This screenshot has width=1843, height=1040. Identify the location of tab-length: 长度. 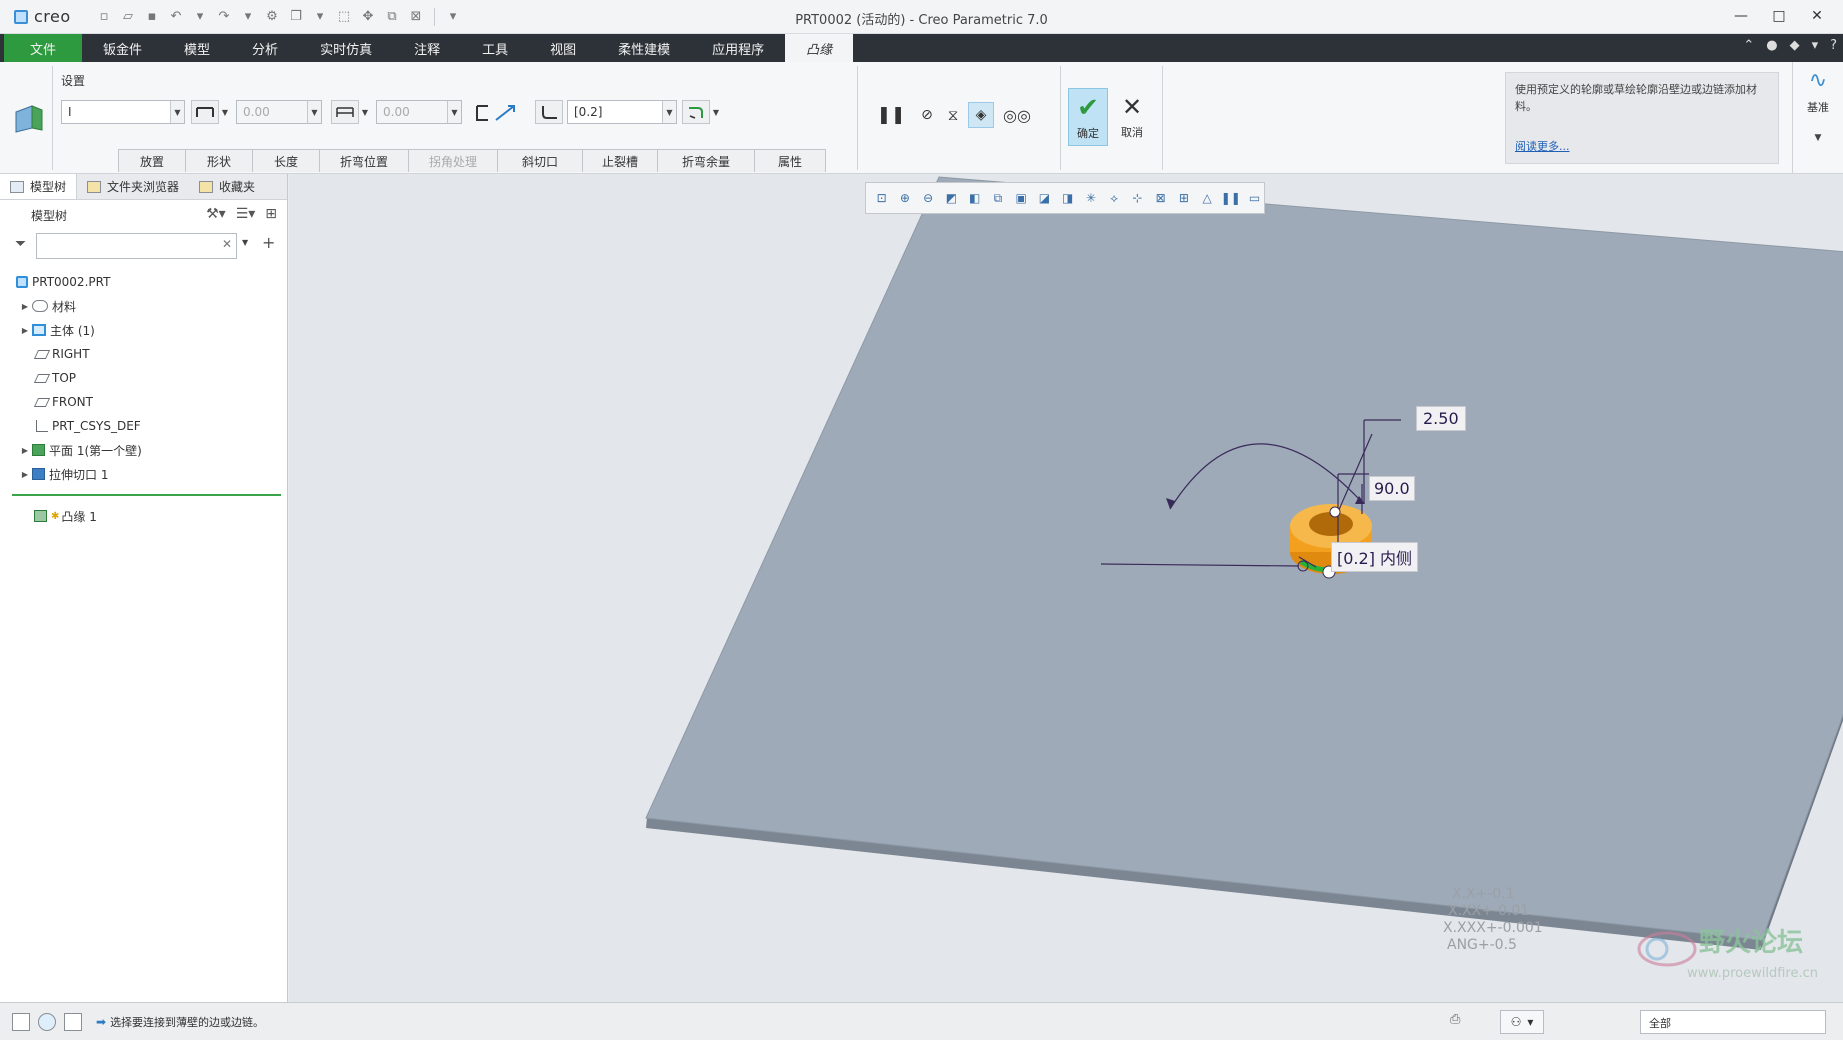
(286, 160).